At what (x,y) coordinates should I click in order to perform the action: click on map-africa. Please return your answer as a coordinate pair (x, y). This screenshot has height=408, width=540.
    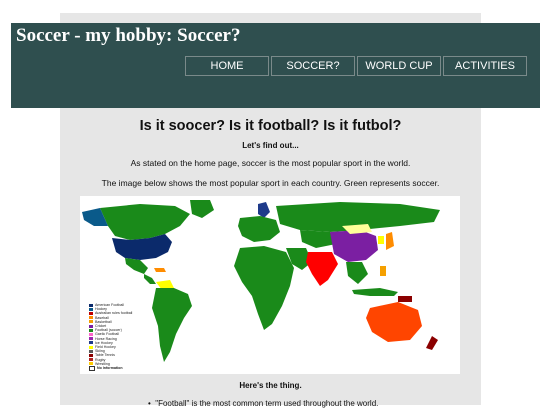
    Looking at the image, I should click on (264, 288).